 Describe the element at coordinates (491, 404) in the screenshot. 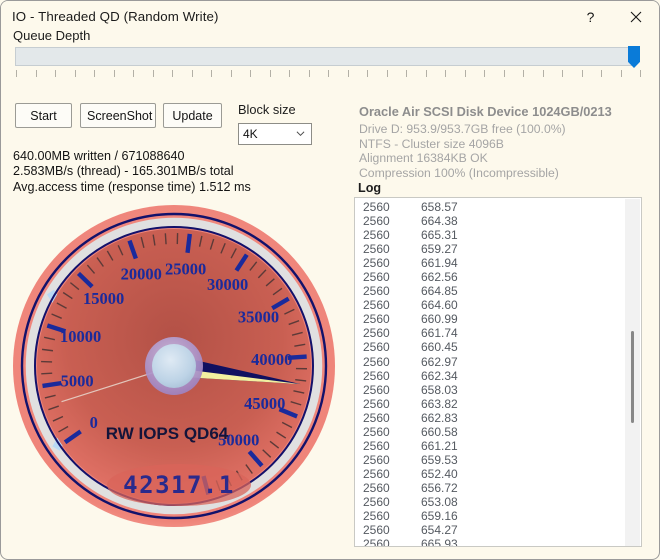

I see `log-row: 2560 663.82` at that location.